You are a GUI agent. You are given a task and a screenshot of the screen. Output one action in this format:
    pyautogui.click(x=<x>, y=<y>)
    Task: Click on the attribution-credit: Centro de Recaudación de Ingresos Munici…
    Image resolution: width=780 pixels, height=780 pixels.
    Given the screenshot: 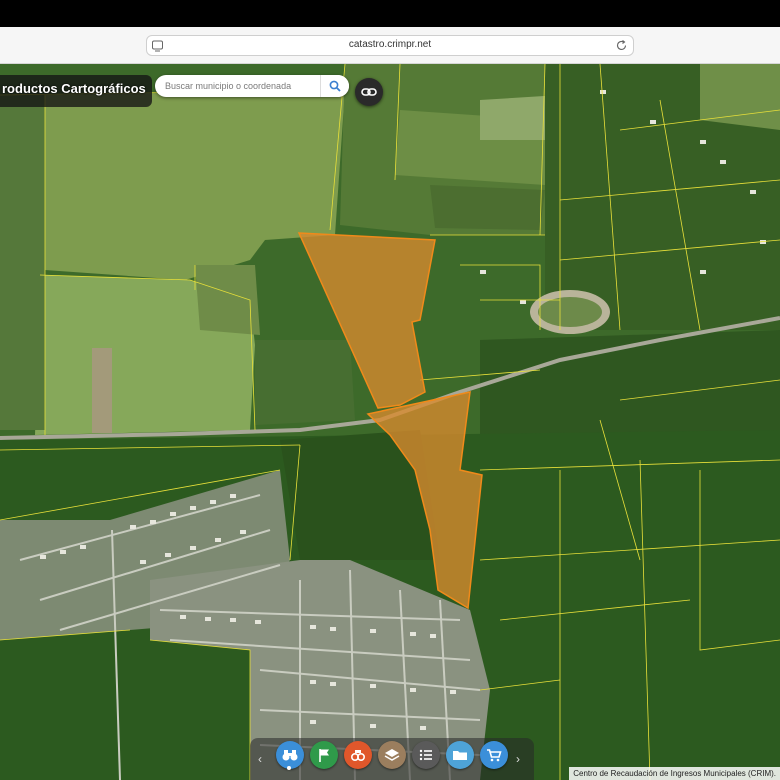 What is the action you would take?
    pyautogui.click(x=674, y=773)
    